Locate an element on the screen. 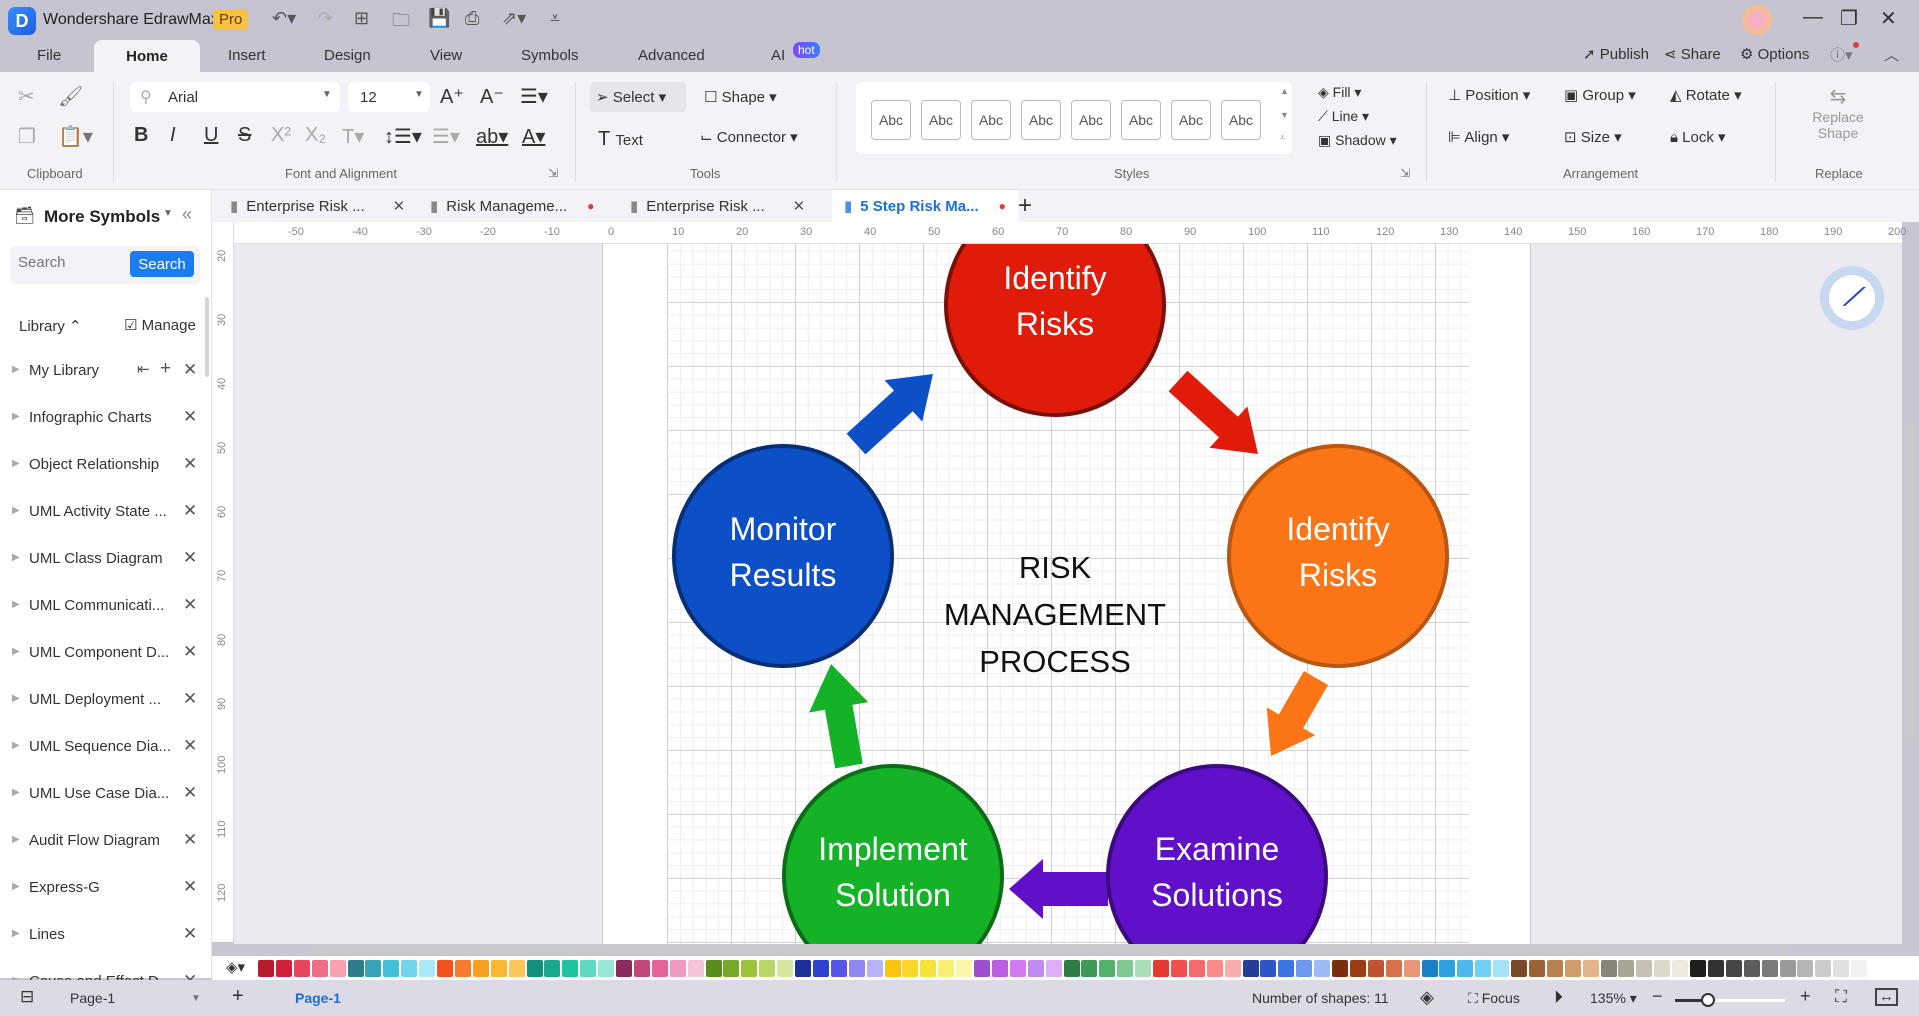  rotate-button: ◭ Rotate ▾ is located at coordinates (1706, 95).